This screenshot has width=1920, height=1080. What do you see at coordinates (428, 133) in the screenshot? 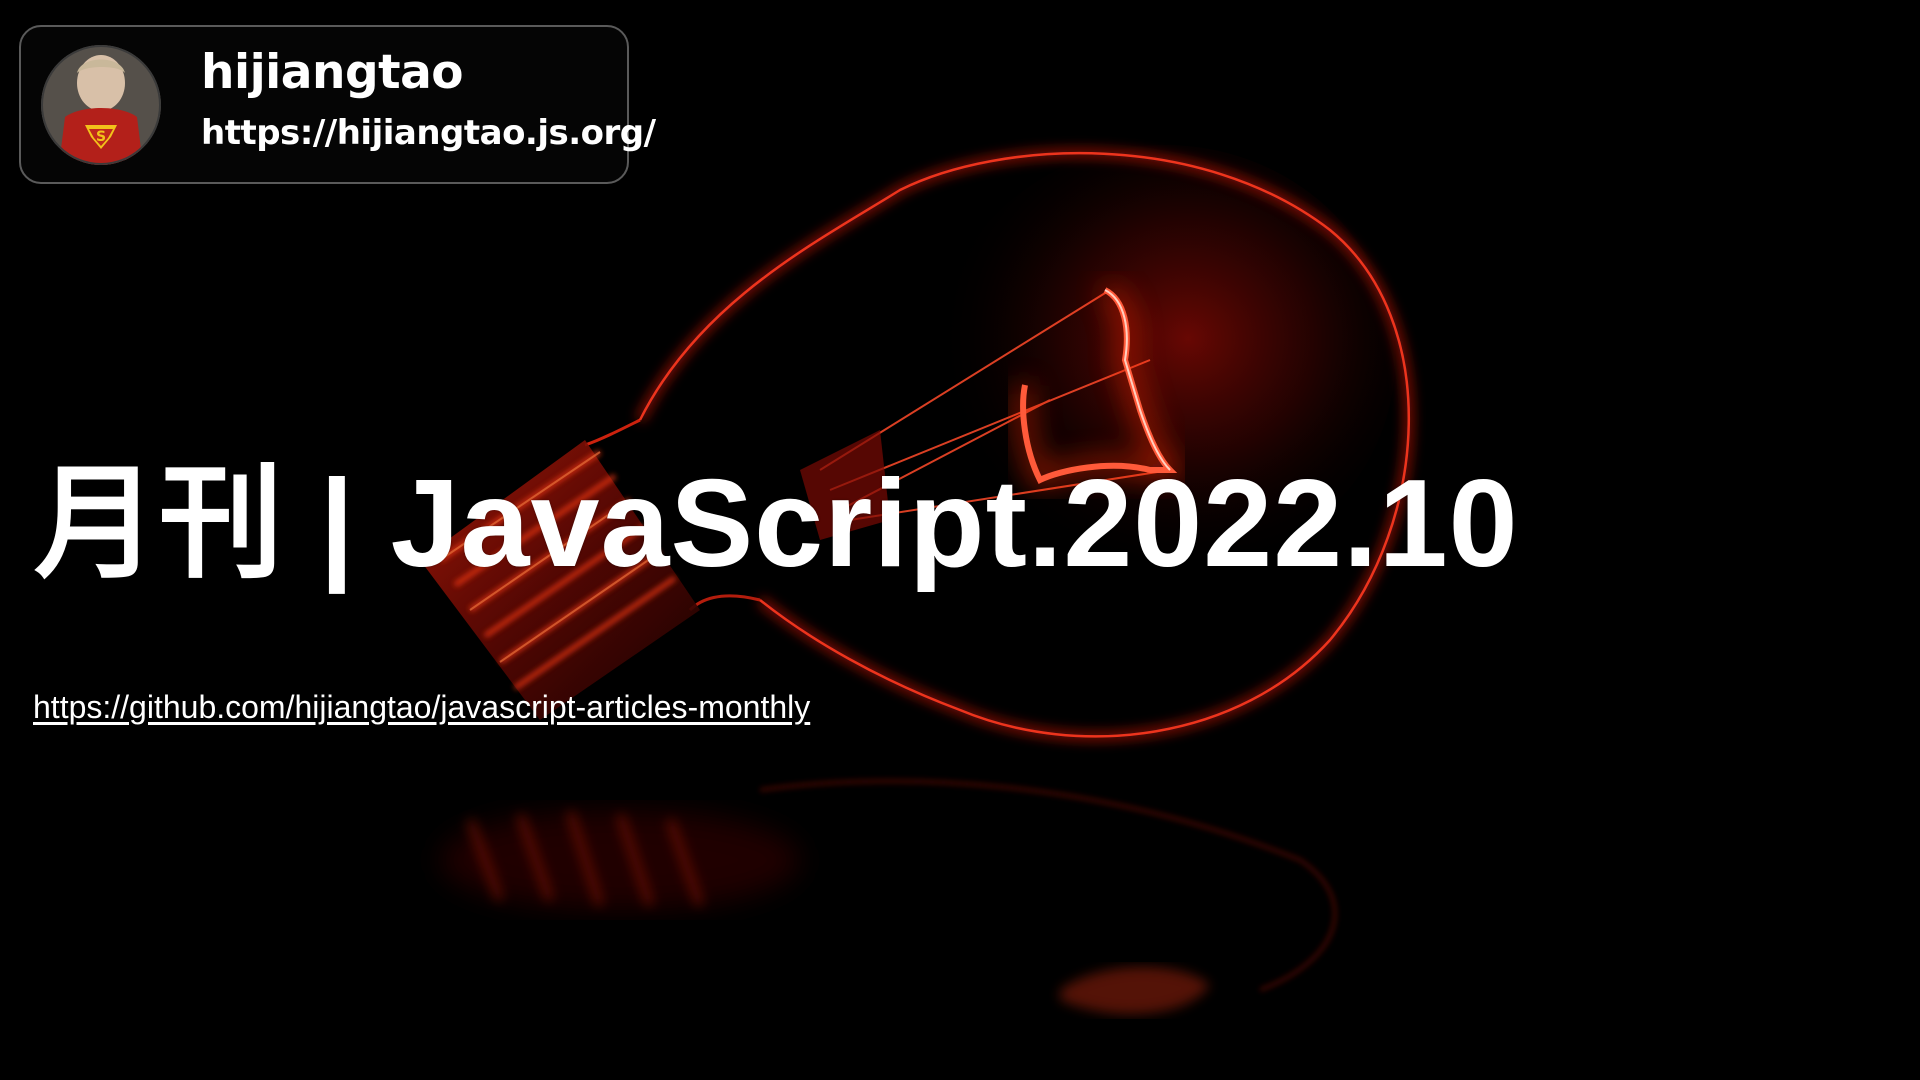
I see `author-url: https://hijiangtao.js.org/` at bounding box center [428, 133].